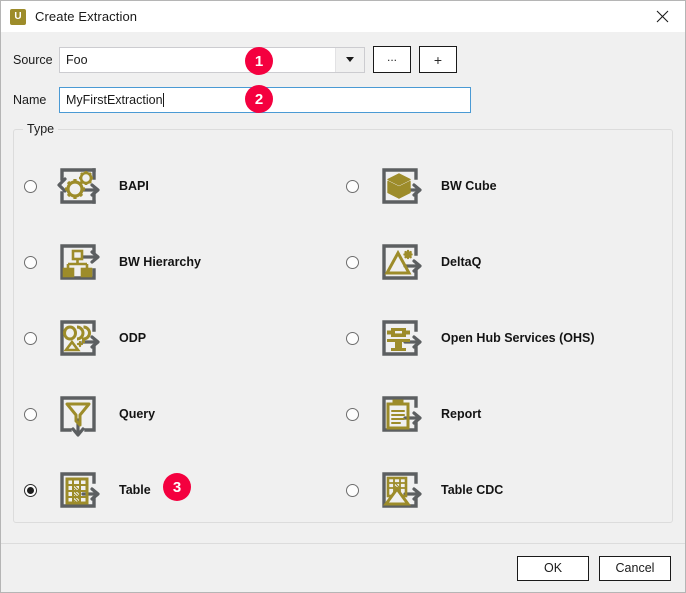 The height and width of the screenshot is (593, 686). What do you see at coordinates (402, 262) in the screenshot?
I see `deltaq-triangle-icon` at bounding box center [402, 262].